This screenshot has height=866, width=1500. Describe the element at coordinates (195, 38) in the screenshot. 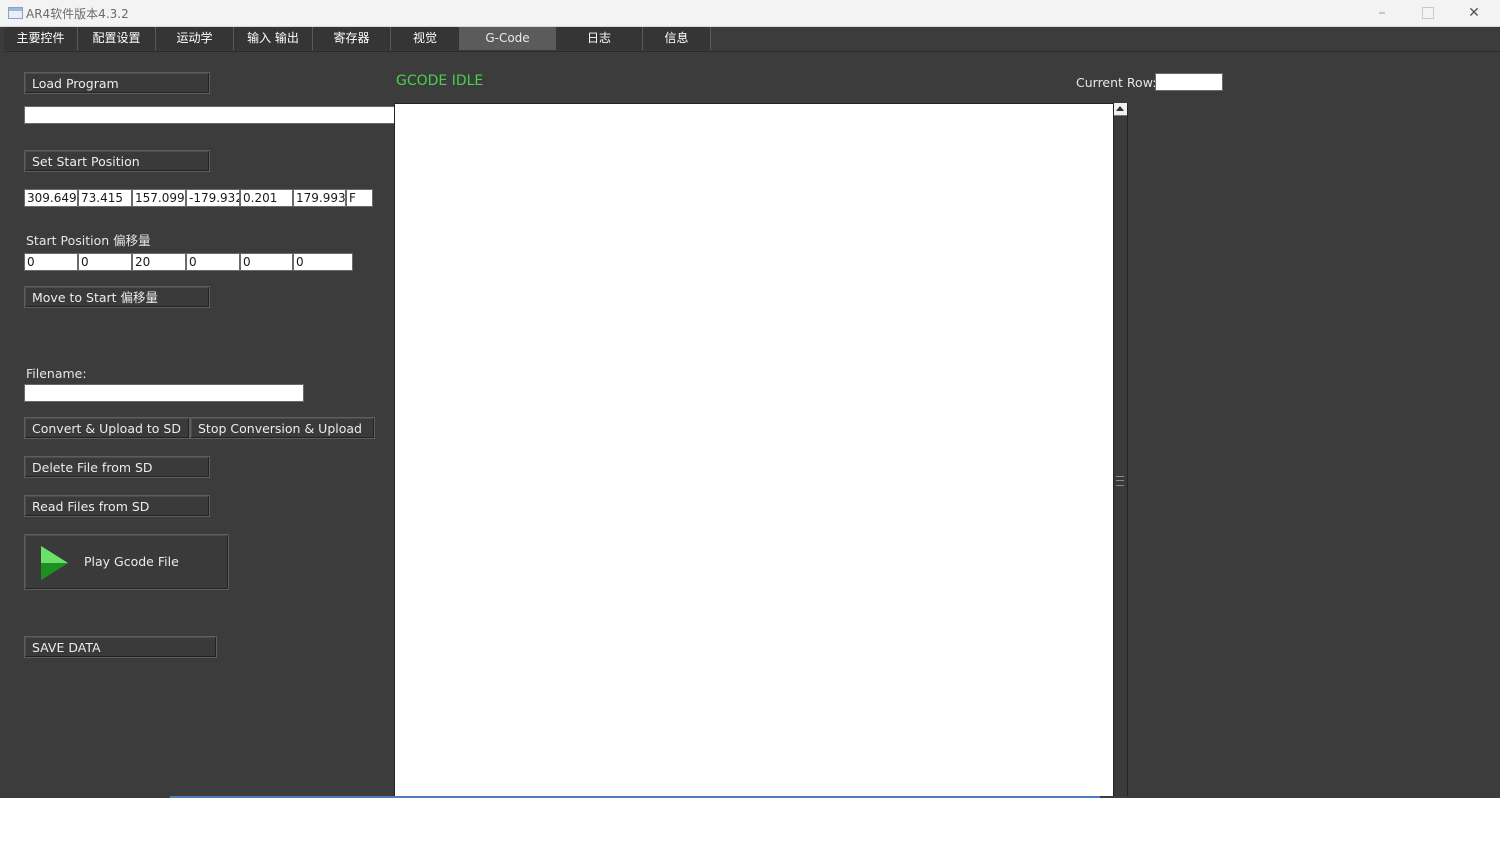

I see `tab-kinematics: 运动学` at that location.